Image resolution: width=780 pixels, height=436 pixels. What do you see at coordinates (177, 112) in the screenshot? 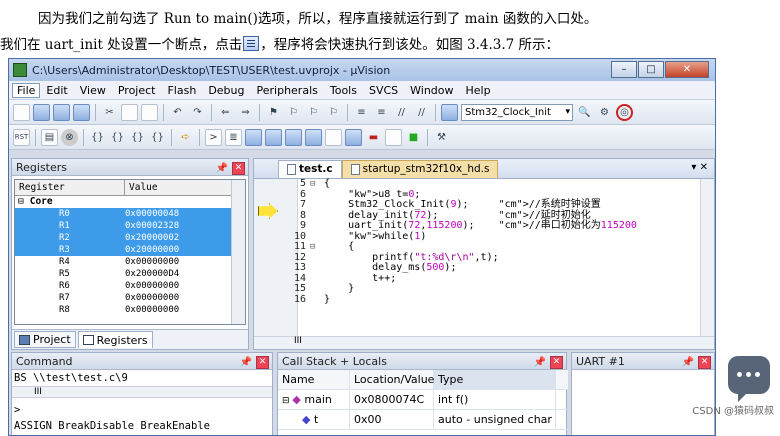
I see `undo-icon: ↶` at bounding box center [177, 112].